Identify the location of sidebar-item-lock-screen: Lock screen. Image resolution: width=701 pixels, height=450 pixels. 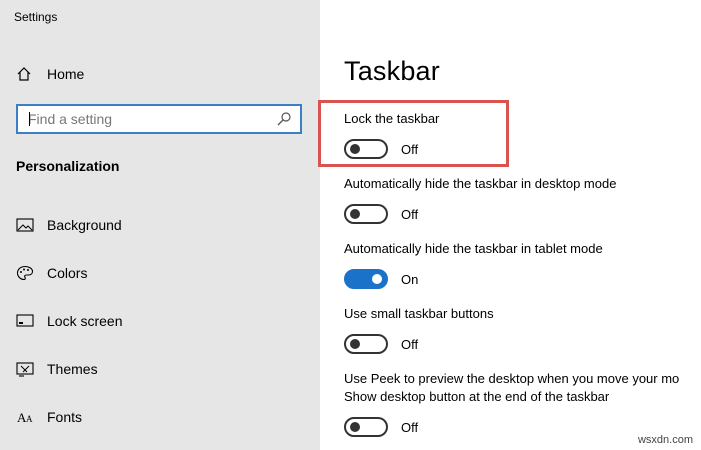
(69, 321).